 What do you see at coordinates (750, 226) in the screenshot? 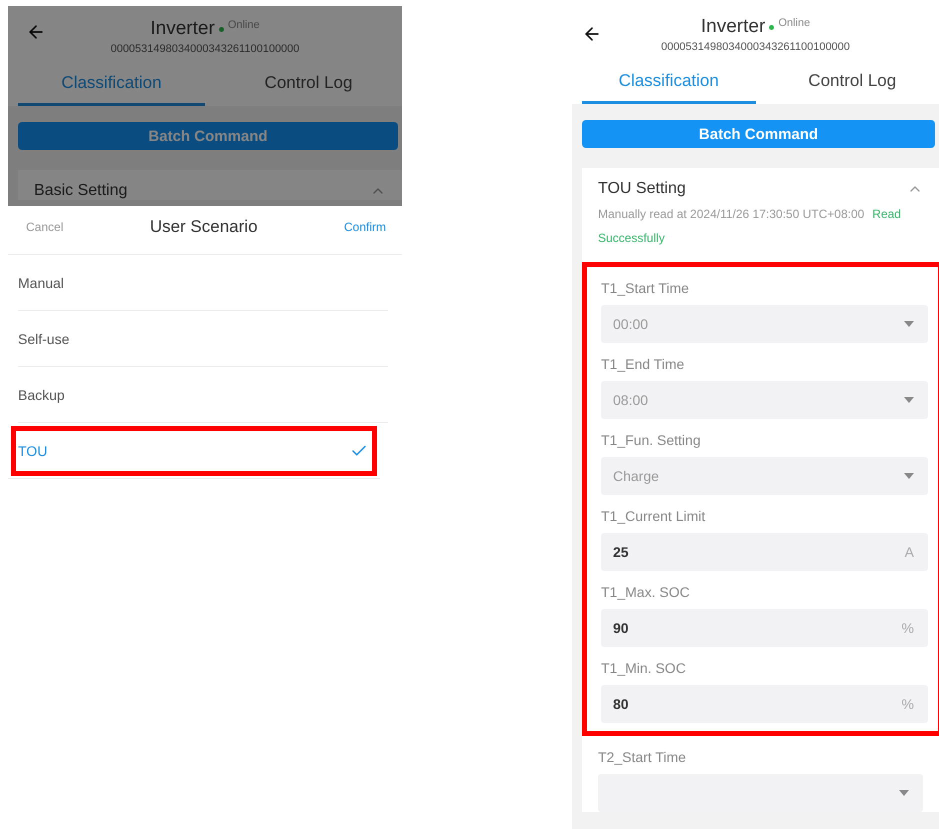
I see `read-note: Manually read at 2024/11/26 17:30:50 UTC+08:00 Read Successfully` at bounding box center [750, 226].